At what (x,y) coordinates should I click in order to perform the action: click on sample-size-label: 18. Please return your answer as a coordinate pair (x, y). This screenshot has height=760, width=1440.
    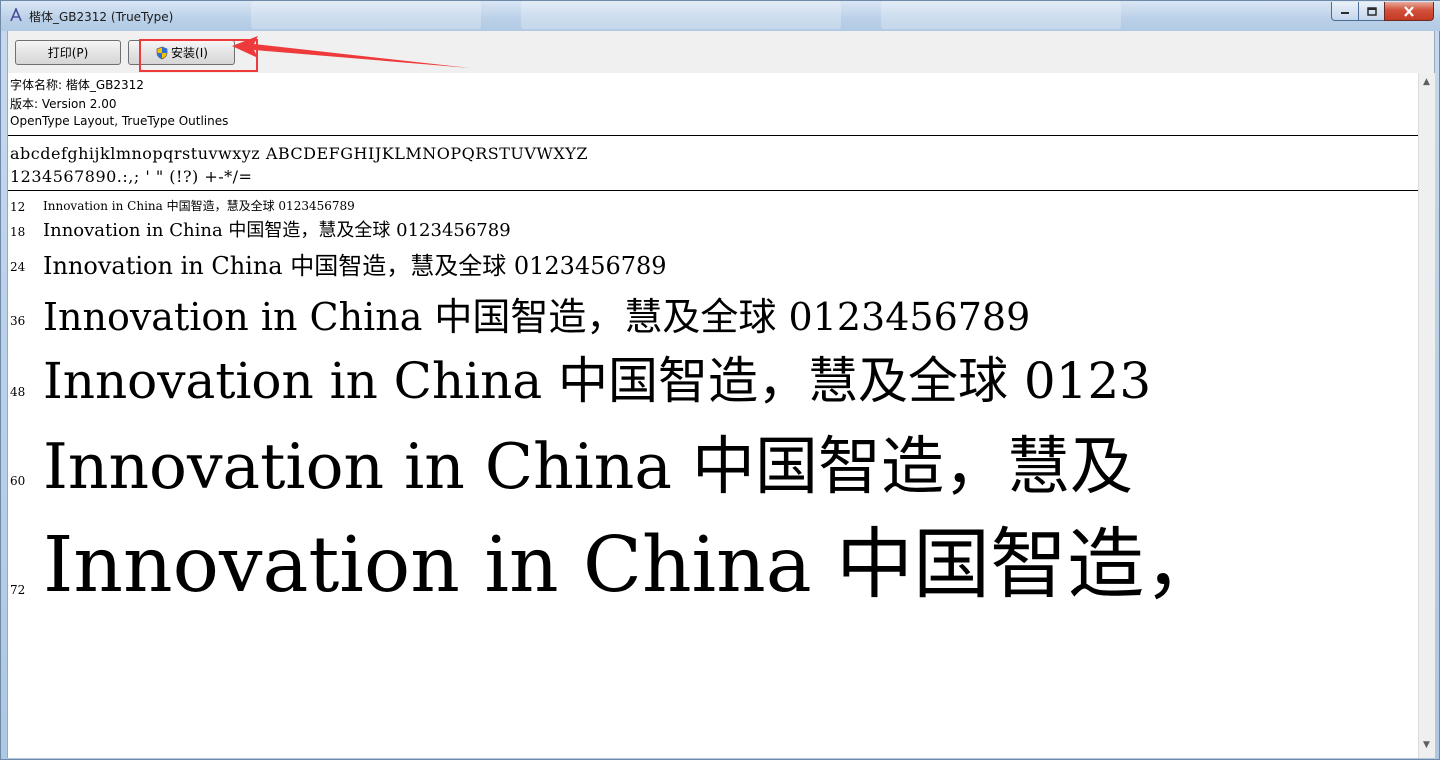
    Looking at the image, I should click on (18, 232).